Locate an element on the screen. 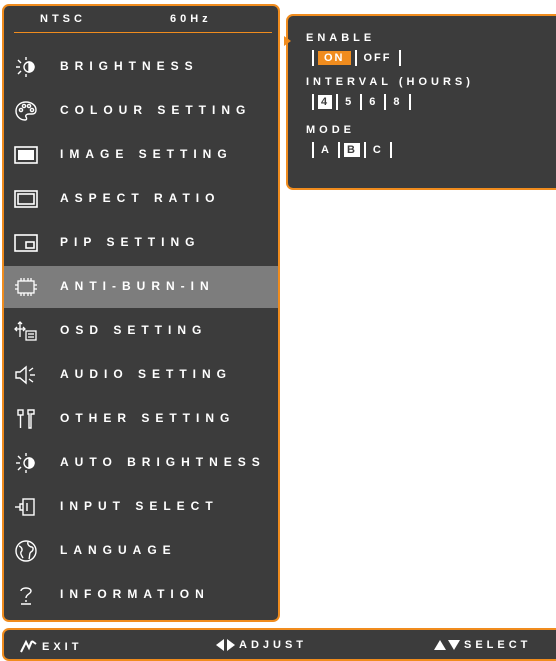 The height and width of the screenshot is (661, 556). osd-icon is located at coordinates (26, 331).